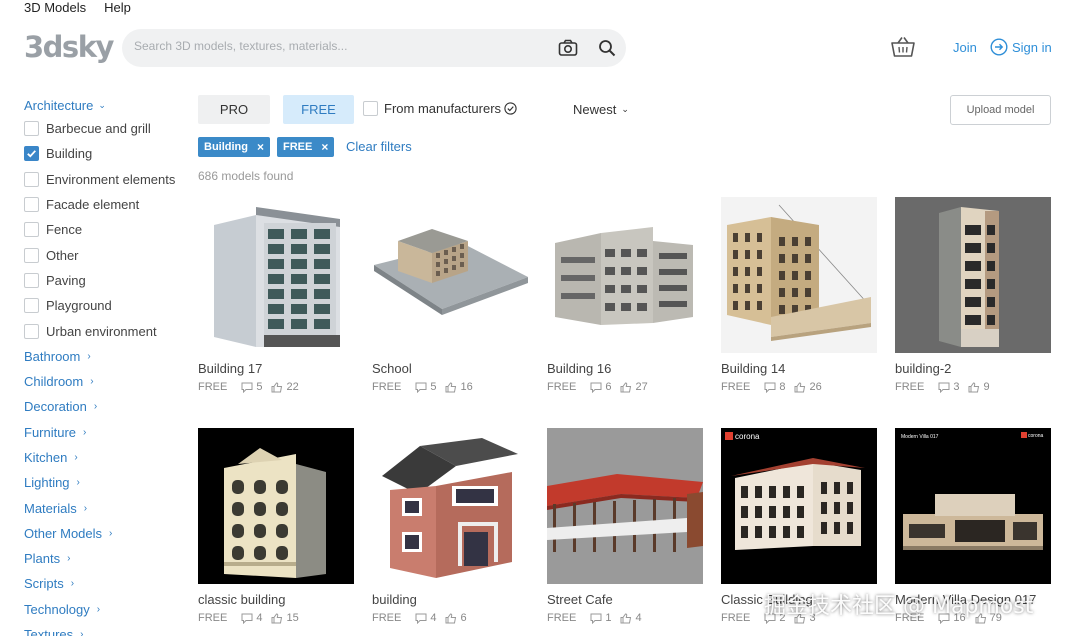 The image size is (1080, 636). I want to click on like-count: 16, so click(466, 387).